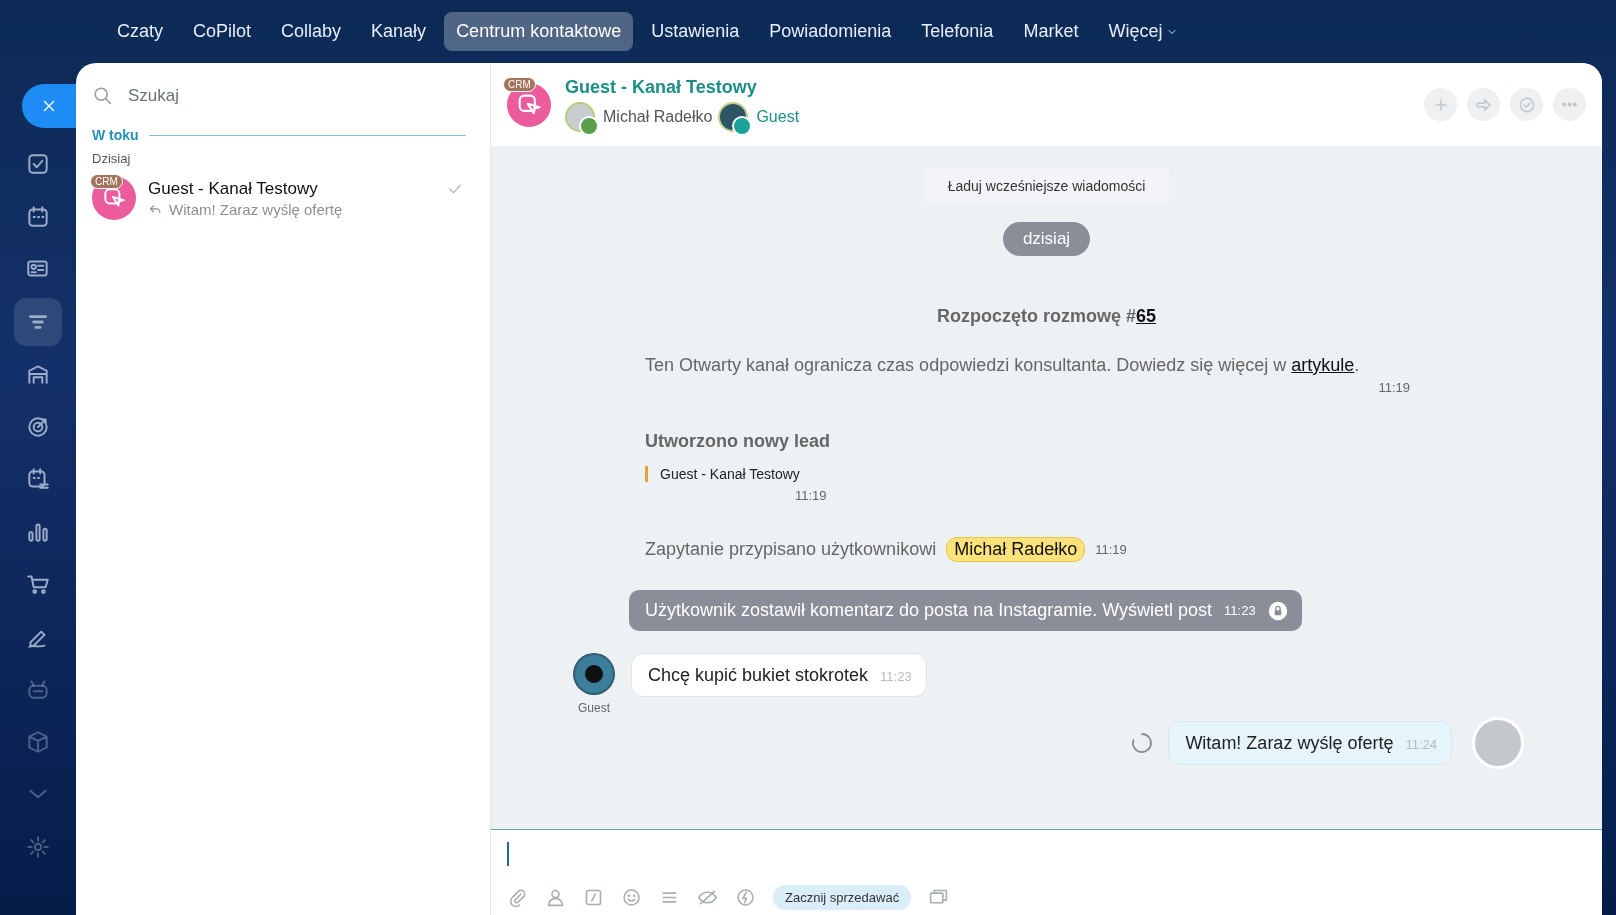  Describe the element at coordinates (1046, 239) in the screenshot. I see `date-pill: dzisiaj` at that location.